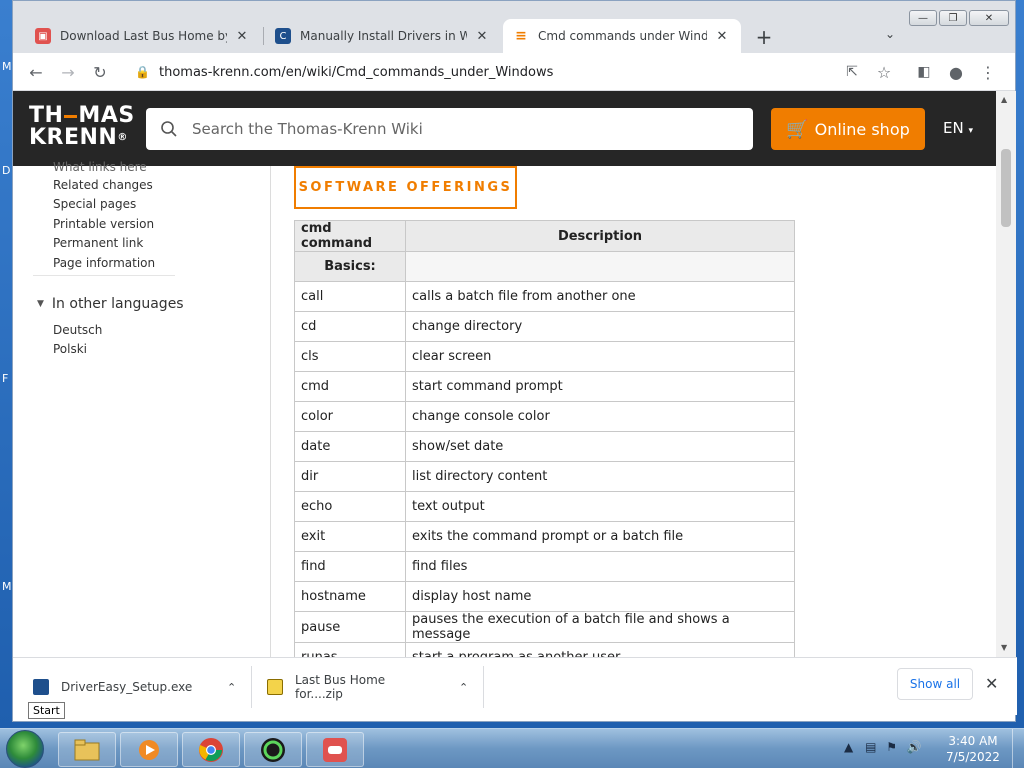  Describe the element at coordinates (953, 18) in the screenshot. I see `restore-button: ❐` at that location.